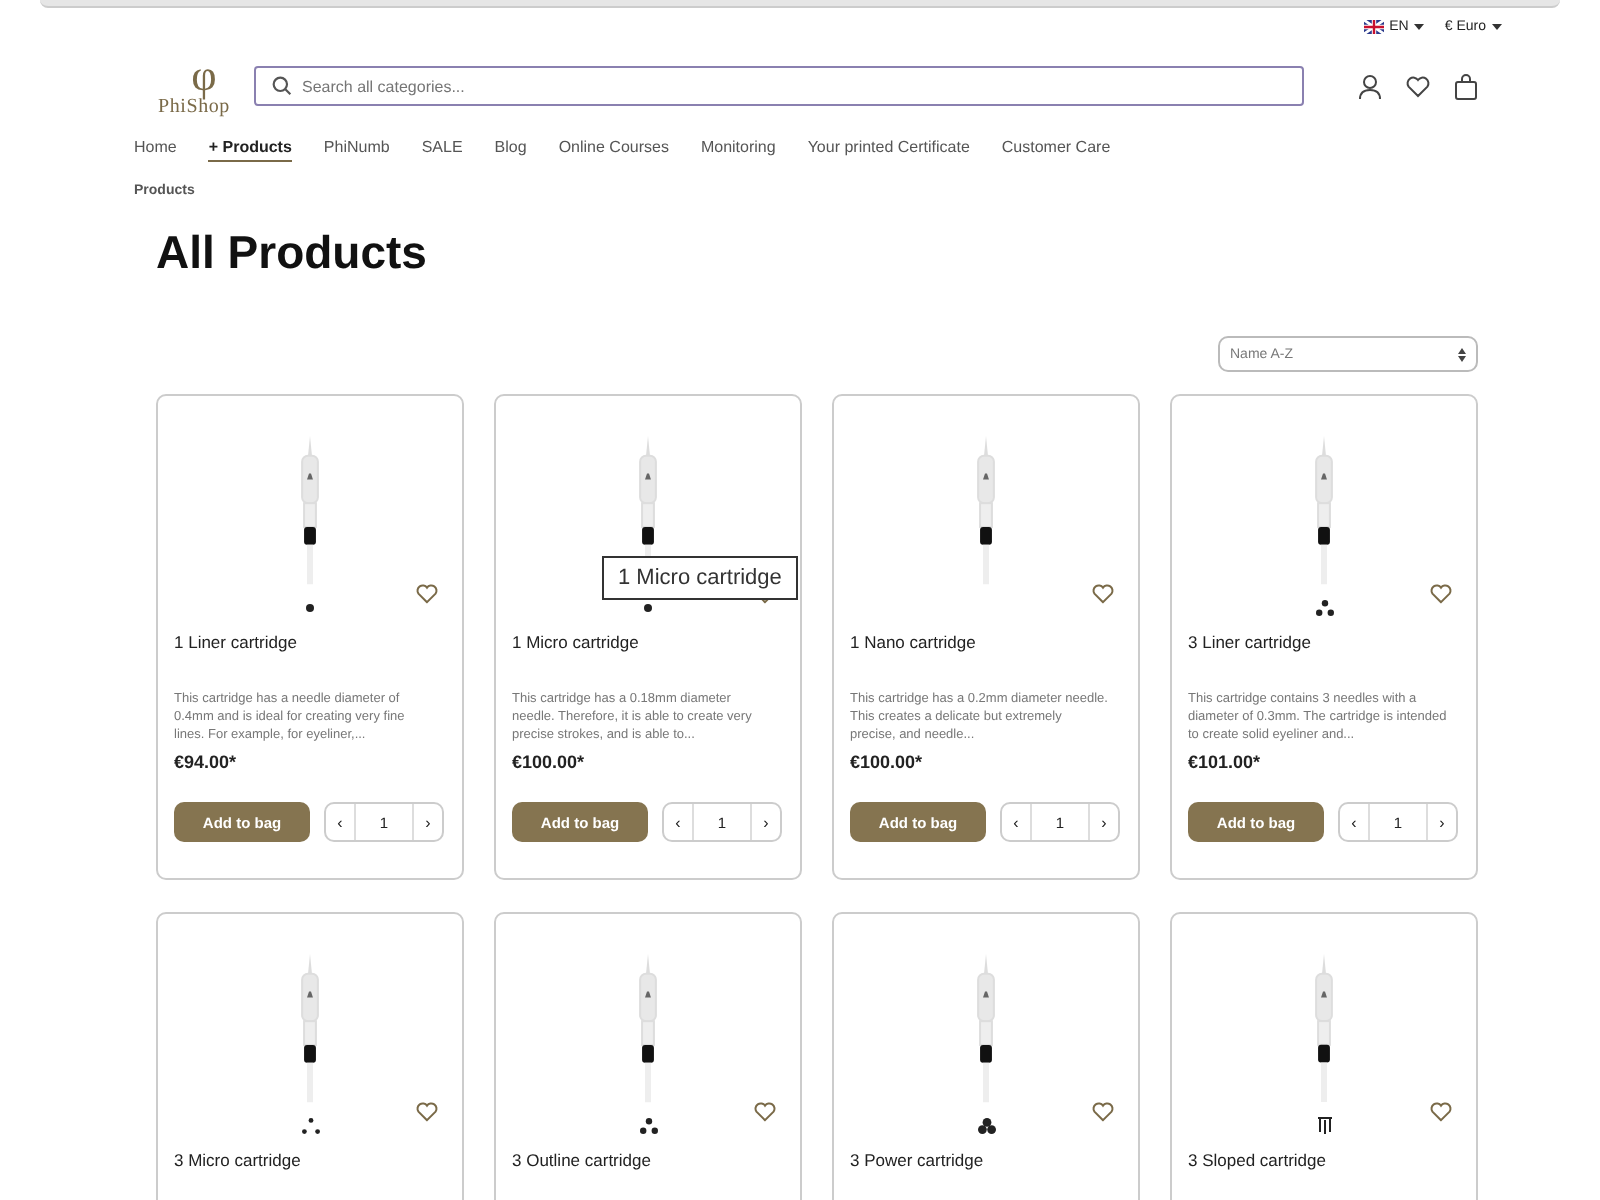 This screenshot has height=1200, width=1600. Describe the element at coordinates (282, 86) in the screenshot. I see `search-icon` at that location.